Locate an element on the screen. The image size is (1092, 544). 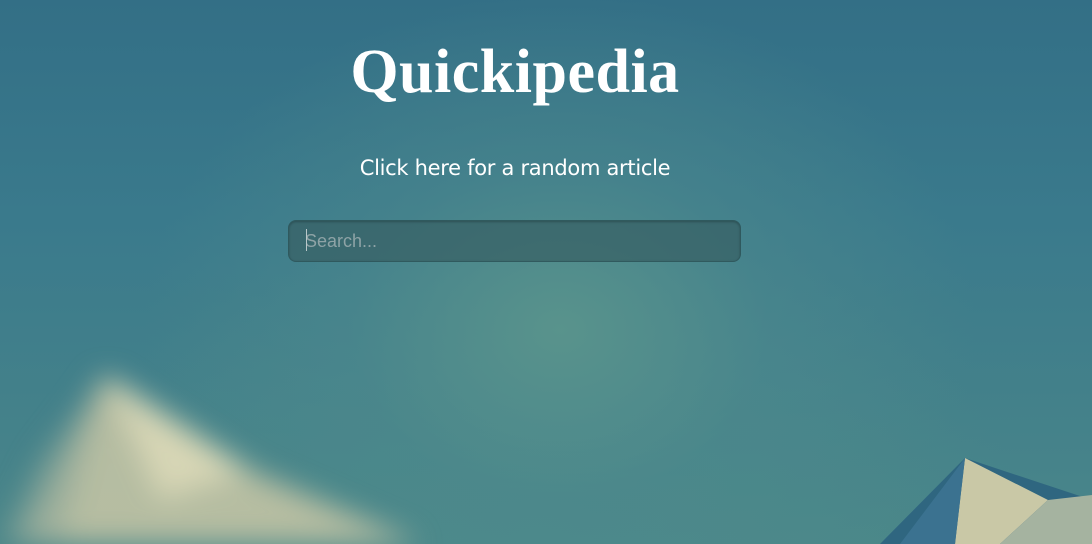
page-title: Quickipedia is located at coordinates (515, 72).